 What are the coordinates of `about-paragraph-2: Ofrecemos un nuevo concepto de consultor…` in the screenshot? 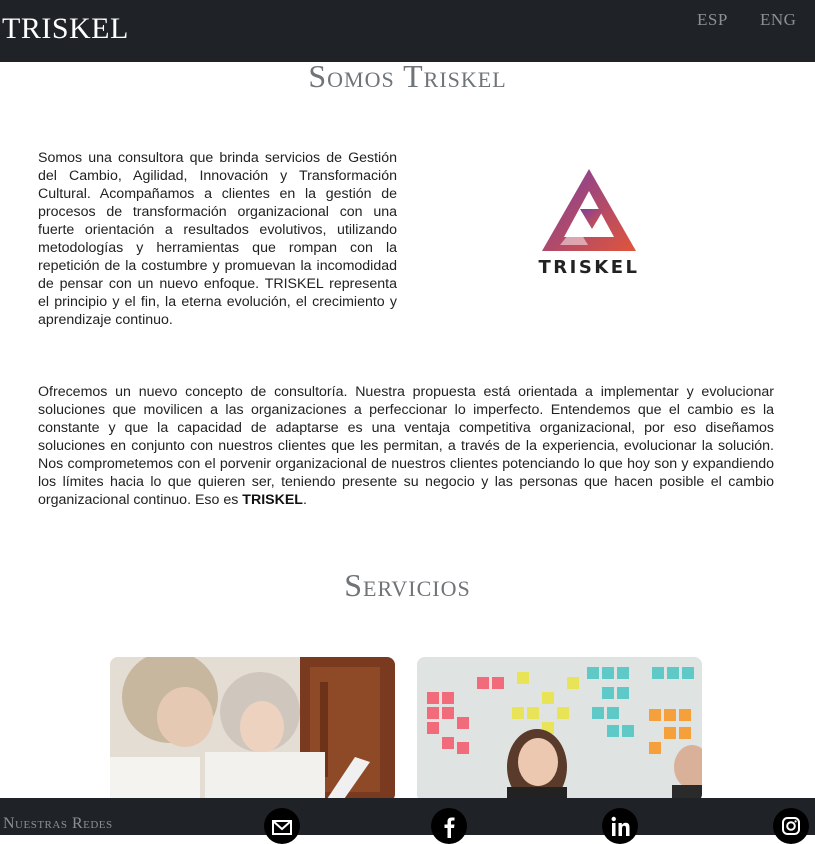 It's located at (406, 446).